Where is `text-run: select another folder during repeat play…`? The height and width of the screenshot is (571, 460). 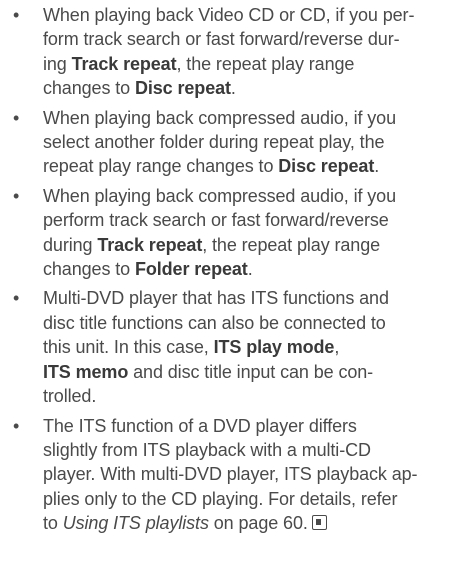
text-run: select another folder during repeat play… is located at coordinates (214, 142).